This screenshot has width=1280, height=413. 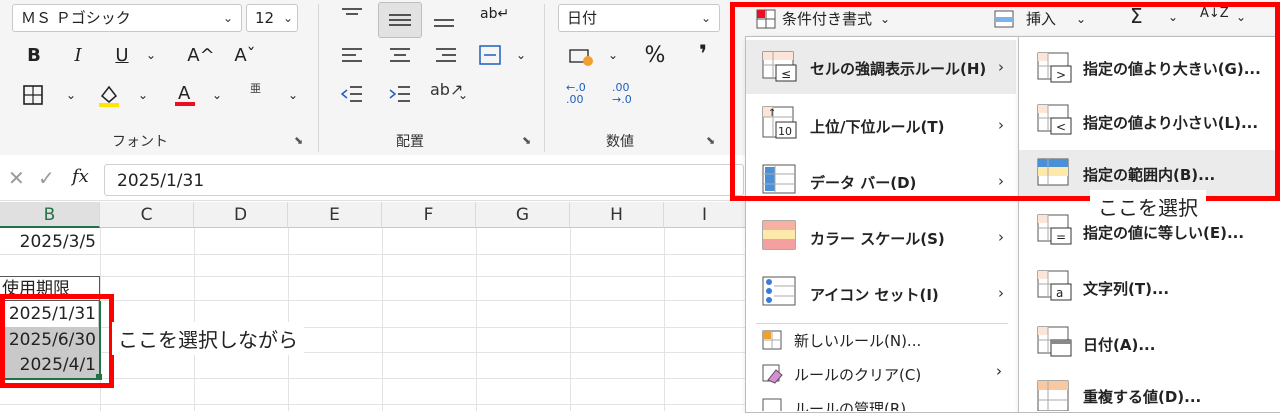 I want to click on svg-text: a, so click(x=1059, y=293).